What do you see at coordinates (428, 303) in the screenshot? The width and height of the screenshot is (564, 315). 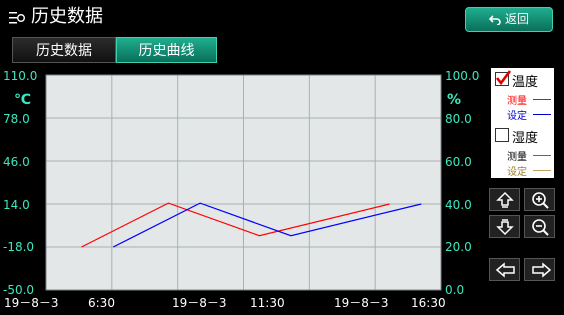 I see `x-tick: 16:30` at bounding box center [428, 303].